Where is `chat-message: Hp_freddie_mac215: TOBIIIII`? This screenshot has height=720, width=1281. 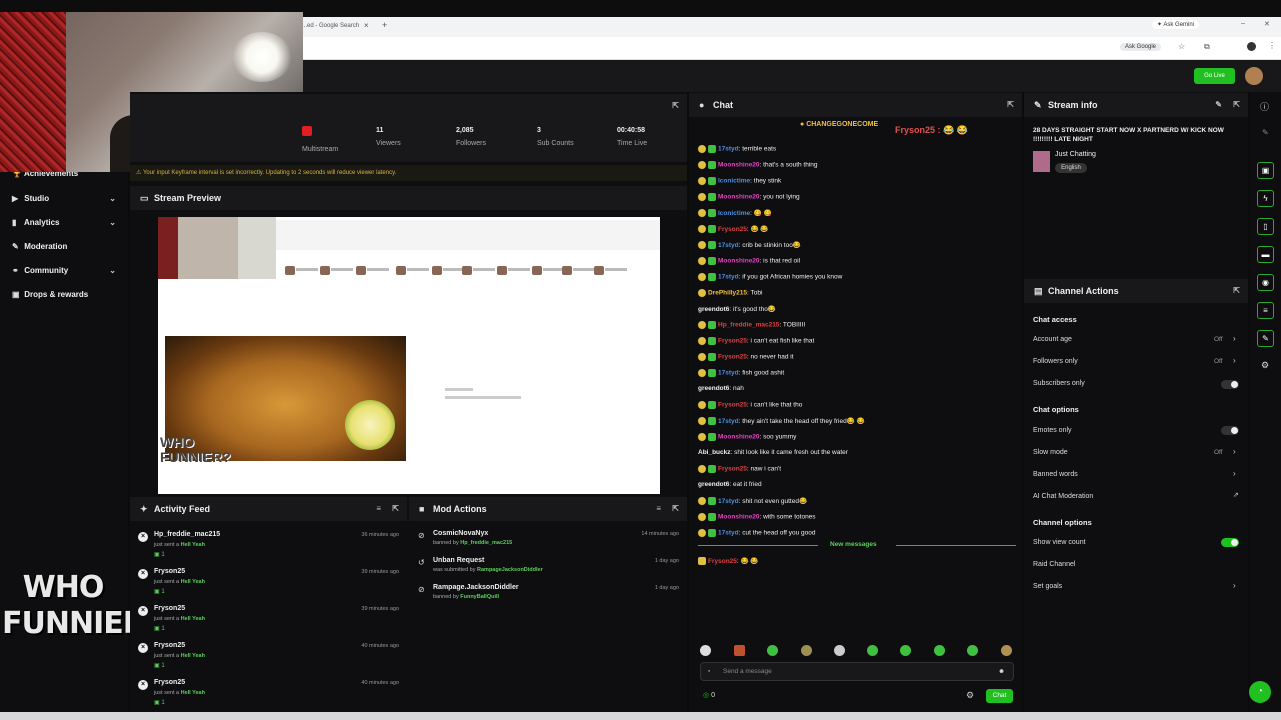 chat-message: Hp_freddie_mac215: TOBIIIII is located at coordinates (751, 325).